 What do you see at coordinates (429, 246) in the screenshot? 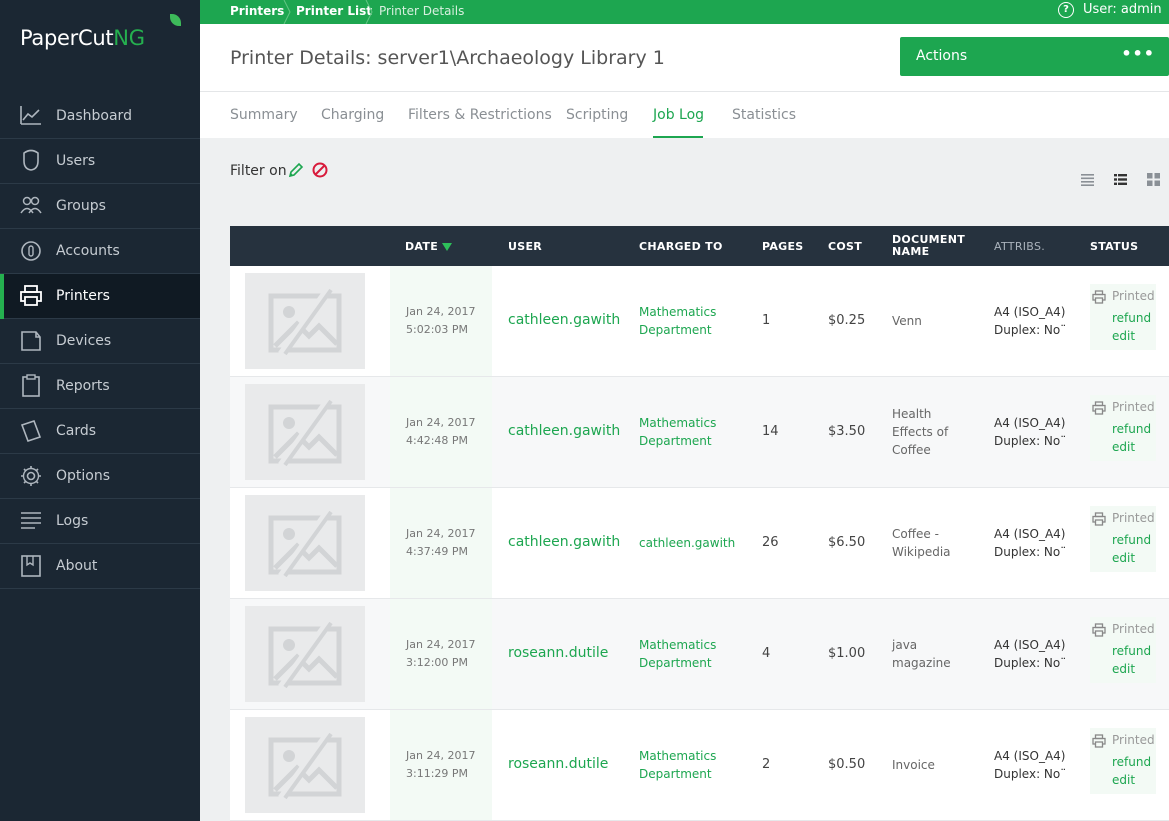
I see `column-header-date: DATE` at bounding box center [429, 246].